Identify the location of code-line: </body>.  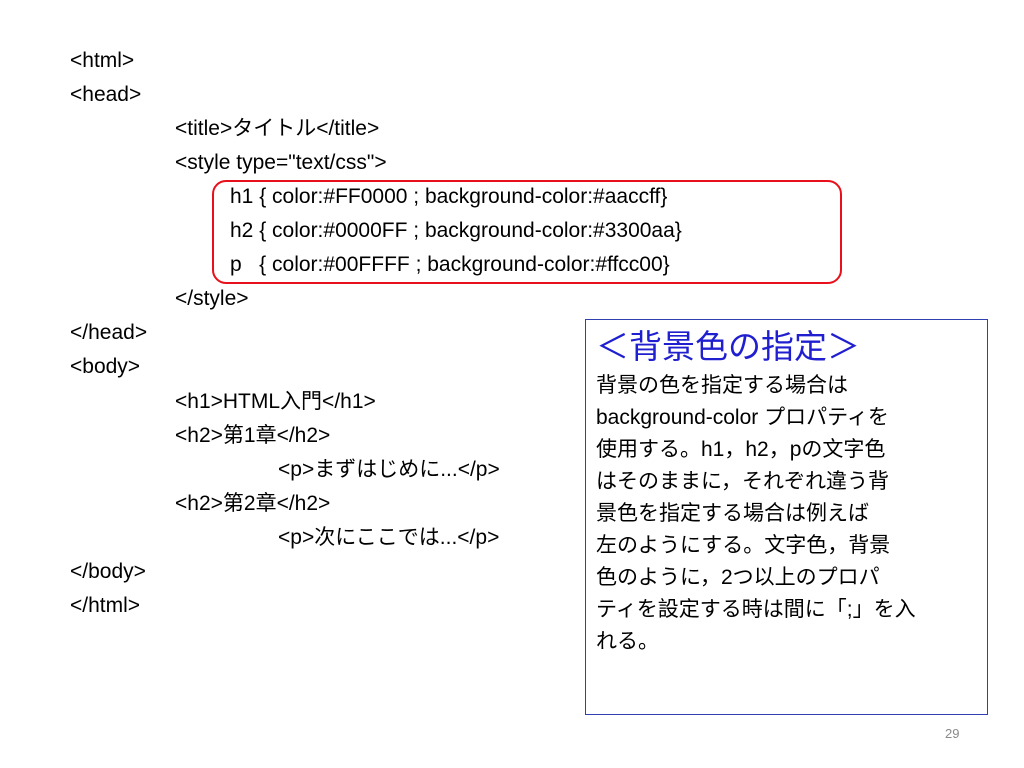
(108, 571).